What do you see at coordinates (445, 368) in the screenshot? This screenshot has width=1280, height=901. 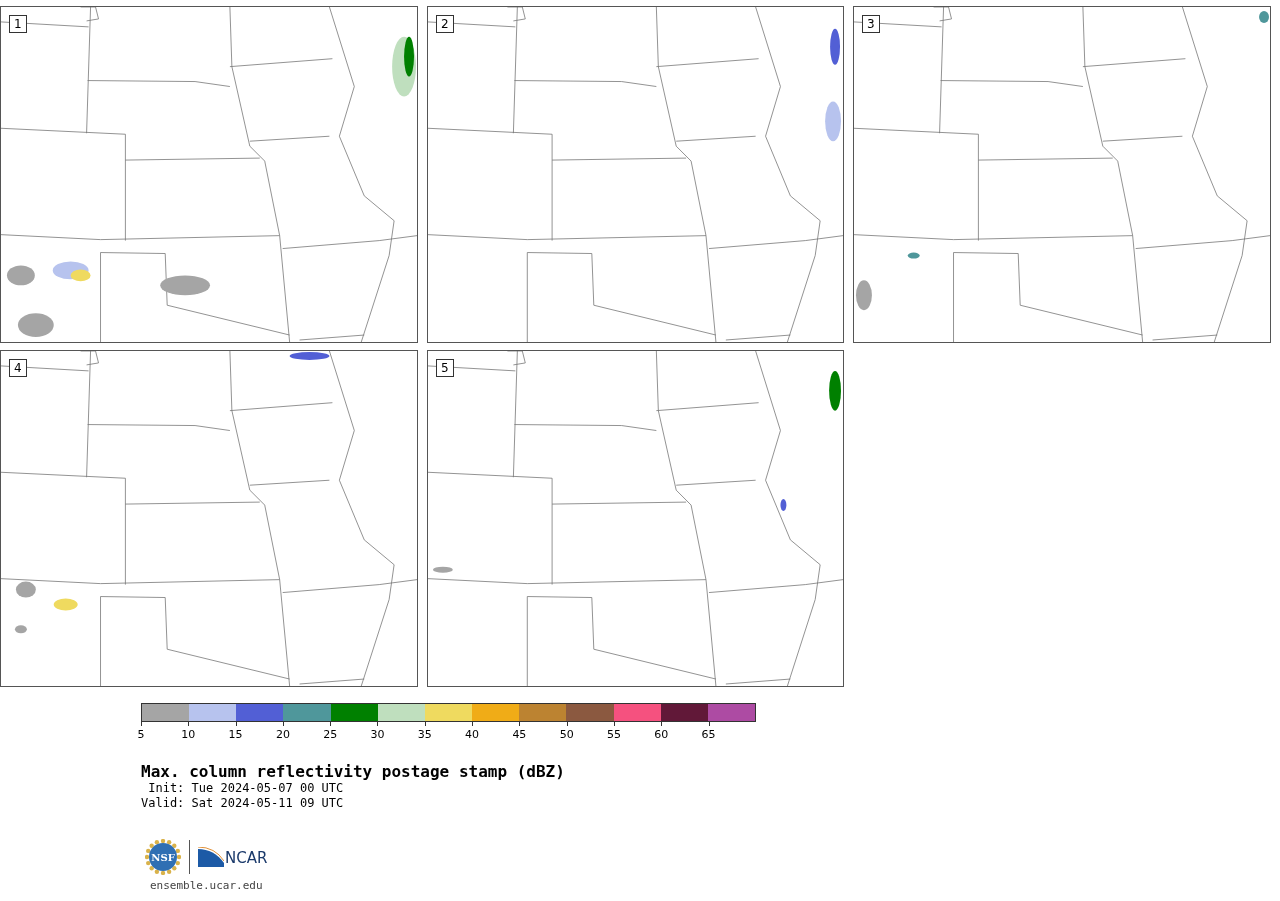 I see `panel-number: 5` at bounding box center [445, 368].